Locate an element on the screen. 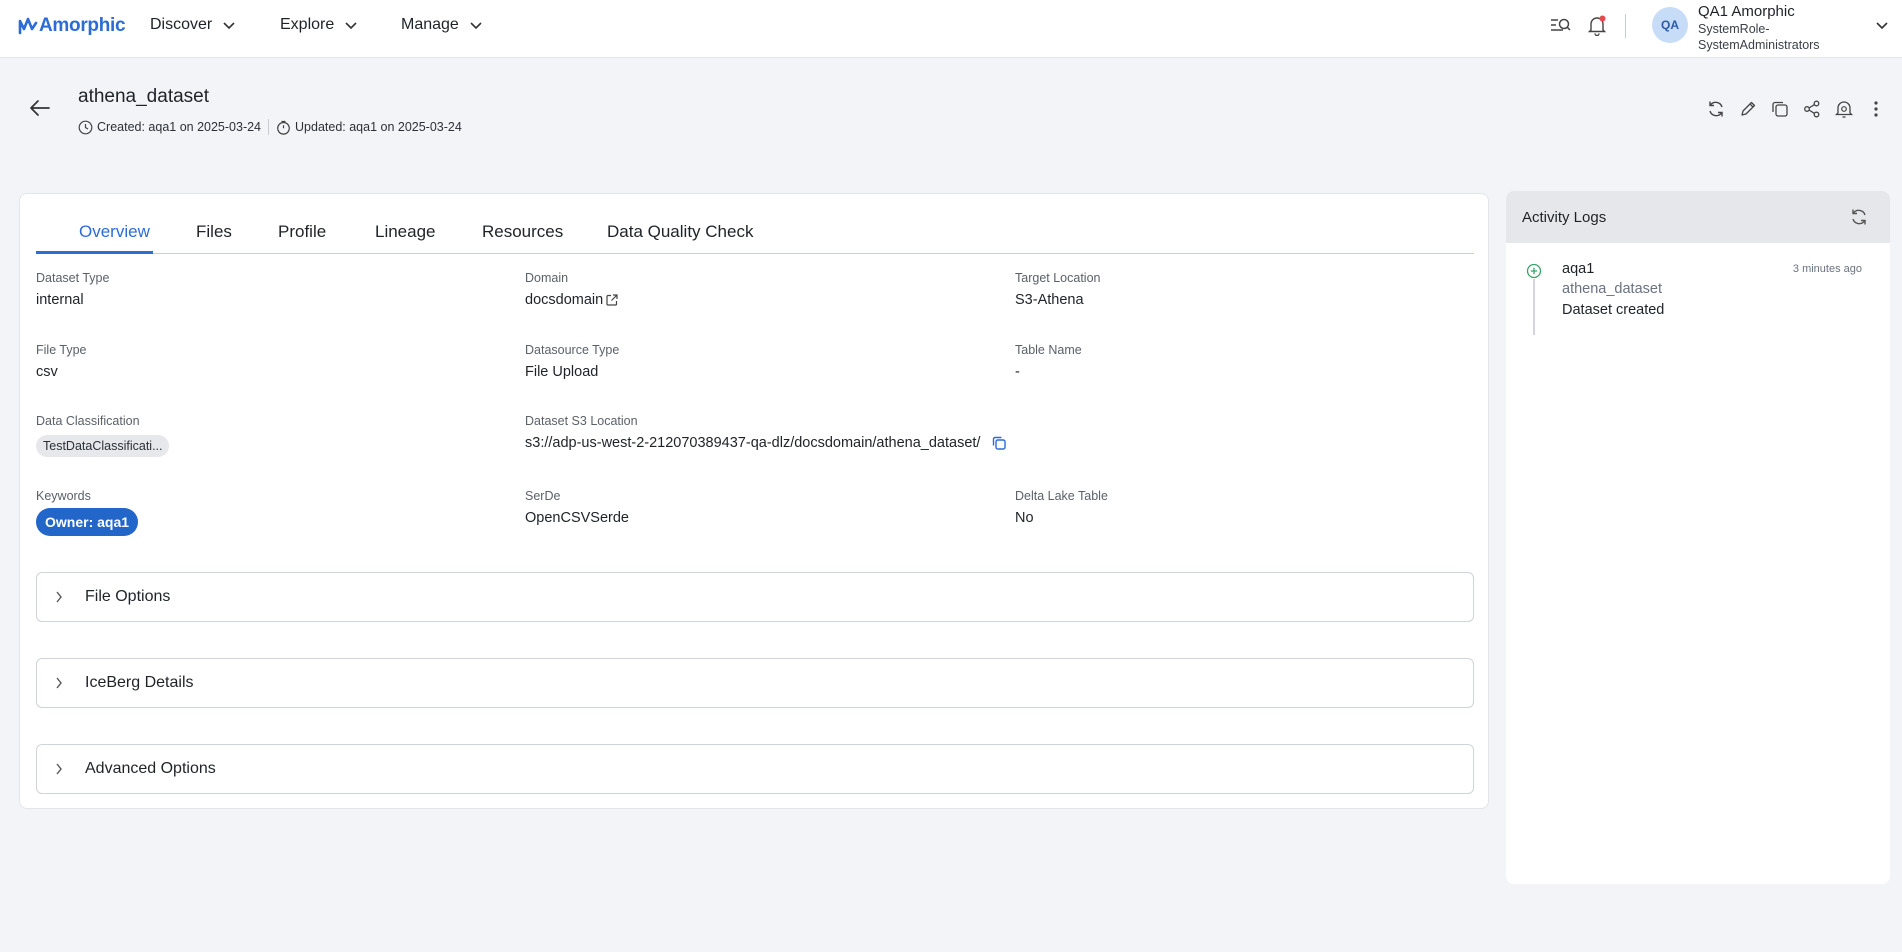  s3-location-label: Dataset S3 Location is located at coordinates (581, 421).